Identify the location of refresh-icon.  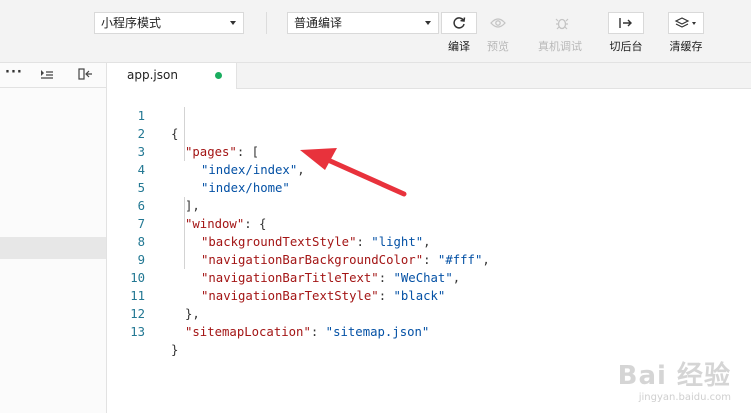
(459, 23).